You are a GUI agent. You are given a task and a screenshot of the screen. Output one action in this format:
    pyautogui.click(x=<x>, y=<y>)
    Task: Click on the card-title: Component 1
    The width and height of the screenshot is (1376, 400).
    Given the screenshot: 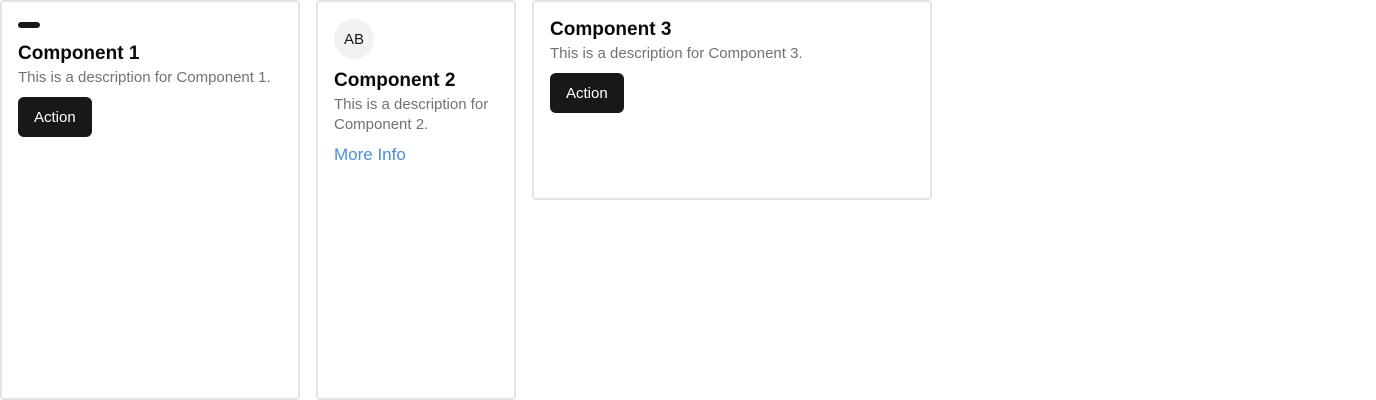 What is the action you would take?
    pyautogui.click(x=79, y=53)
    